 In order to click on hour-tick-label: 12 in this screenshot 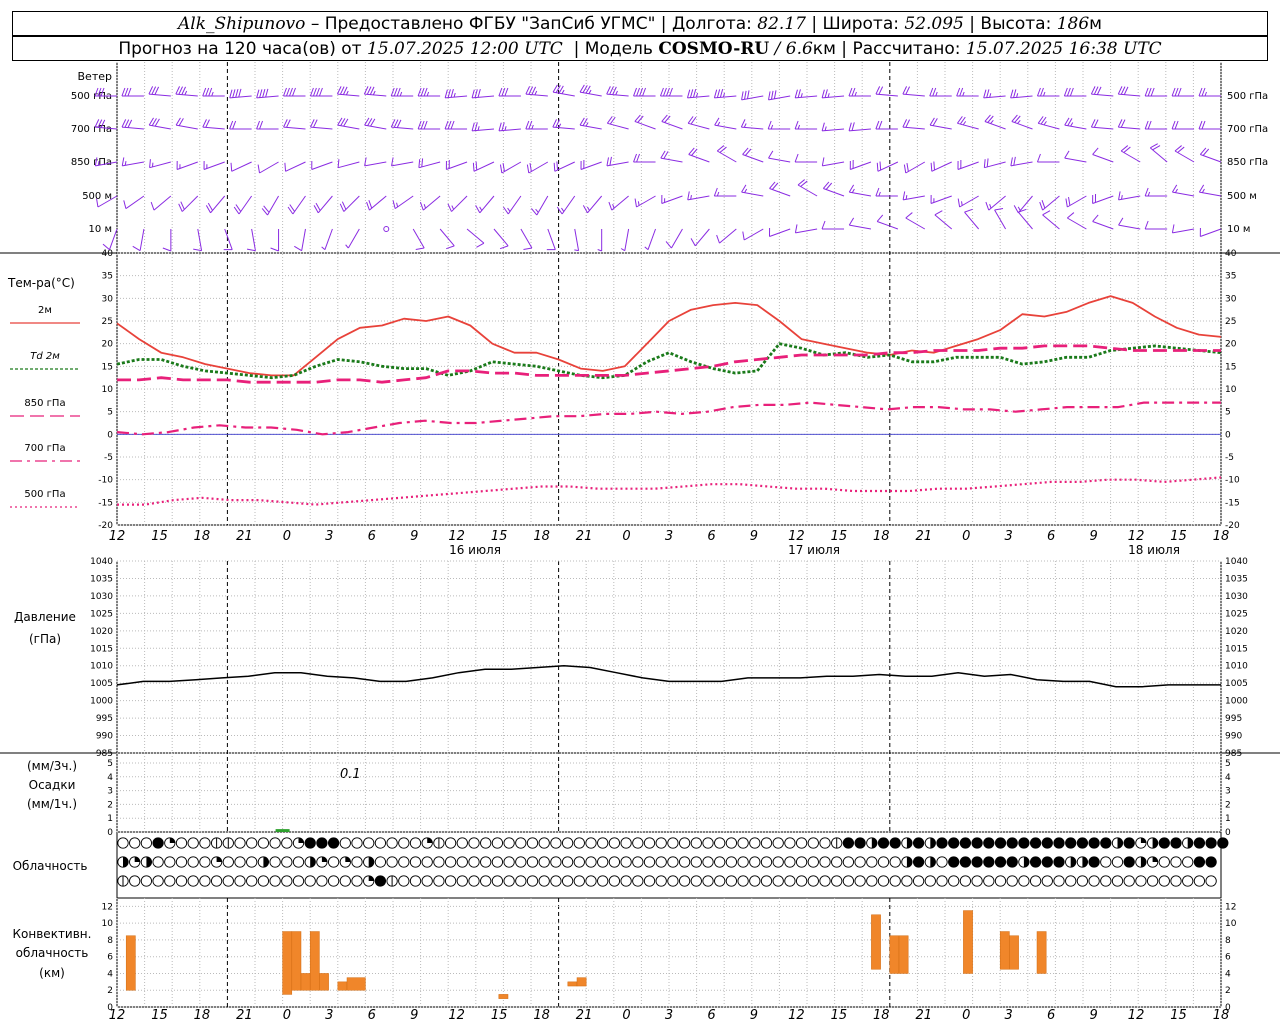, I will do `click(796, 536)`.